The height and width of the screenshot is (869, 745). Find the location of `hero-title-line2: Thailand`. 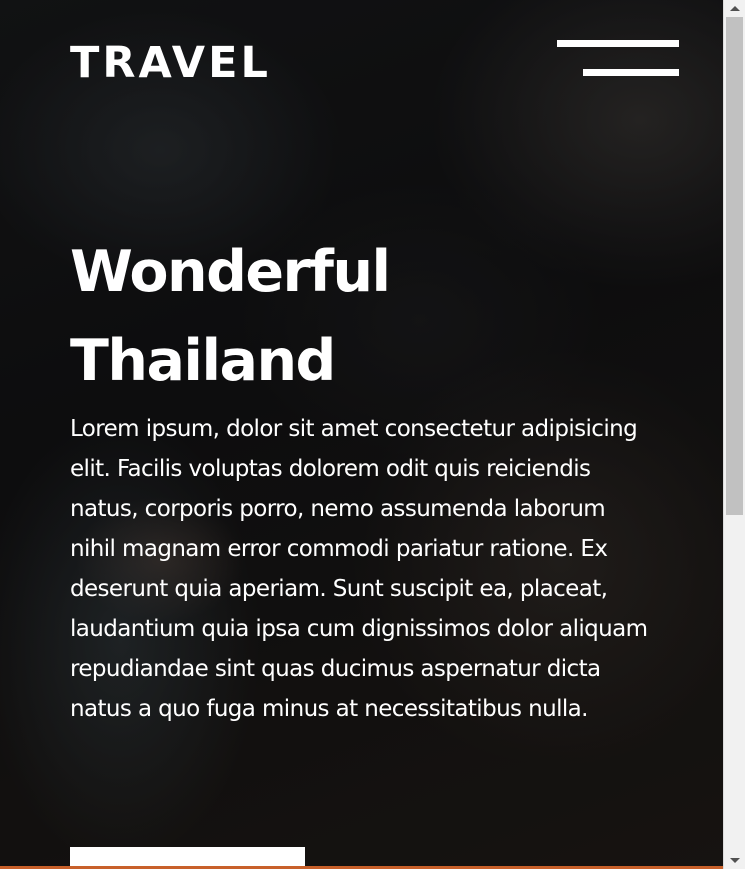

hero-title-line2: Thailand is located at coordinates (203, 361).